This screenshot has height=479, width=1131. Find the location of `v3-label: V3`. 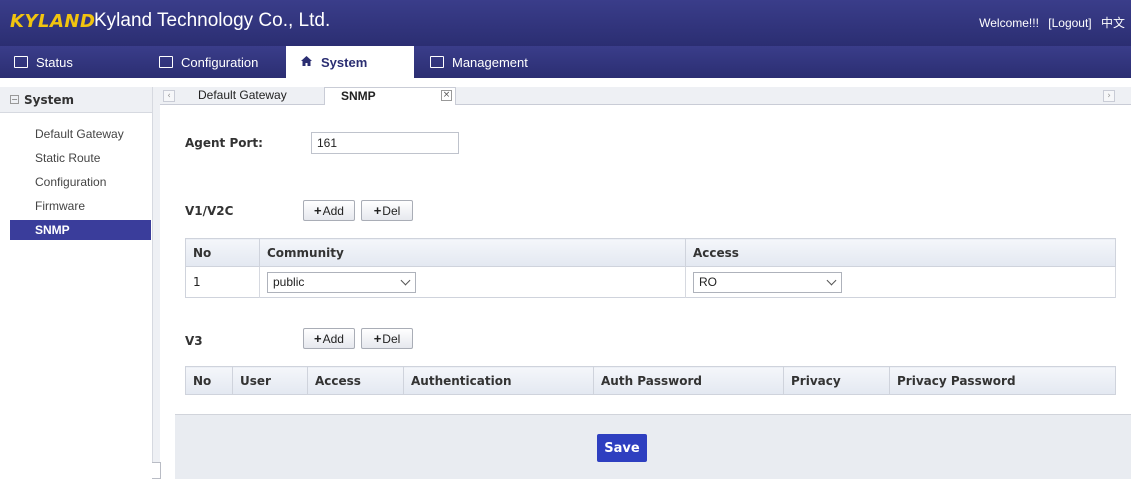

v3-label: V3 is located at coordinates (194, 341).